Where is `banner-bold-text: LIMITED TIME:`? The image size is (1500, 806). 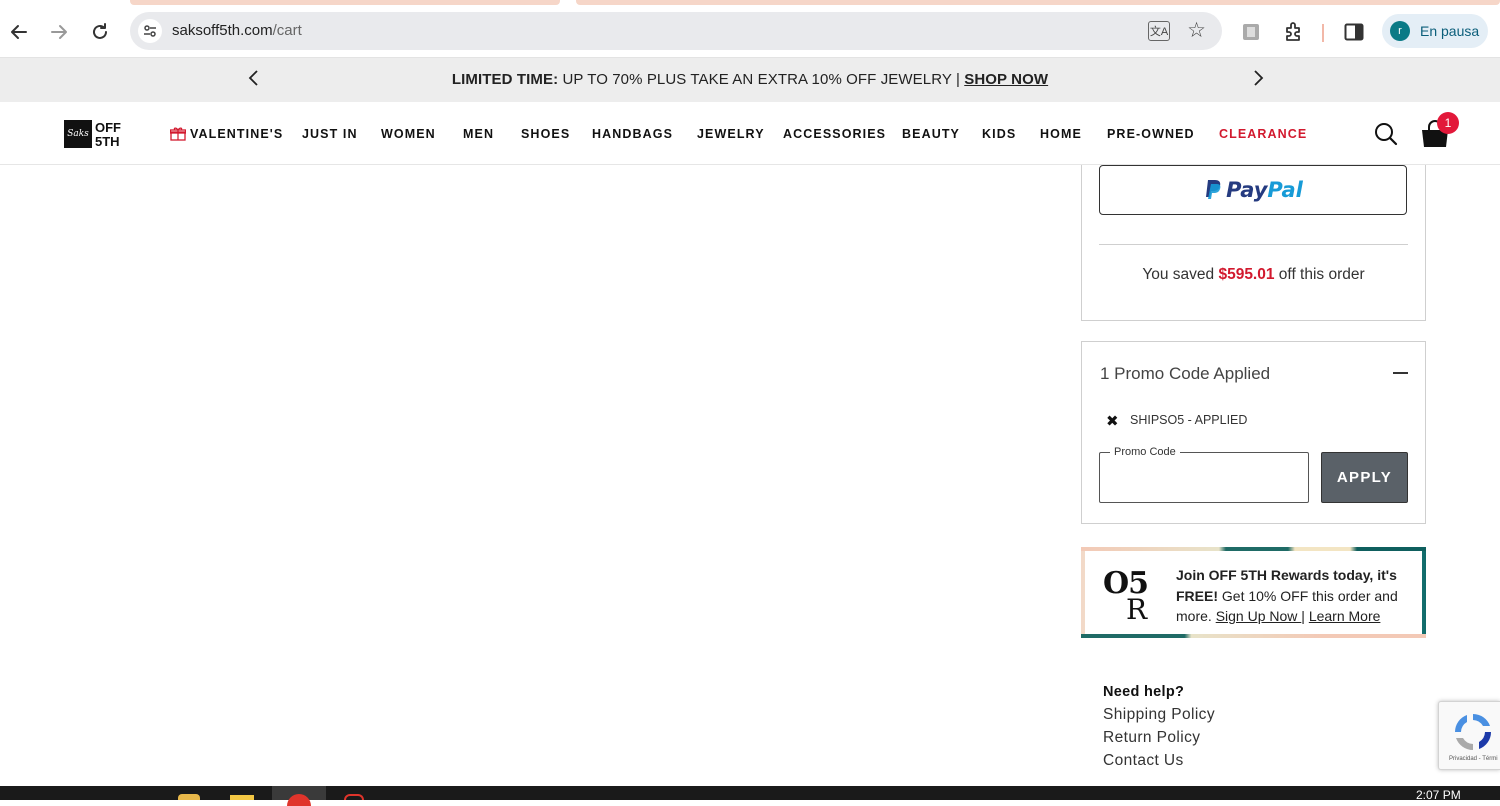 banner-bold-text: LIMITED TIME: is located at coordinates (505, 79).